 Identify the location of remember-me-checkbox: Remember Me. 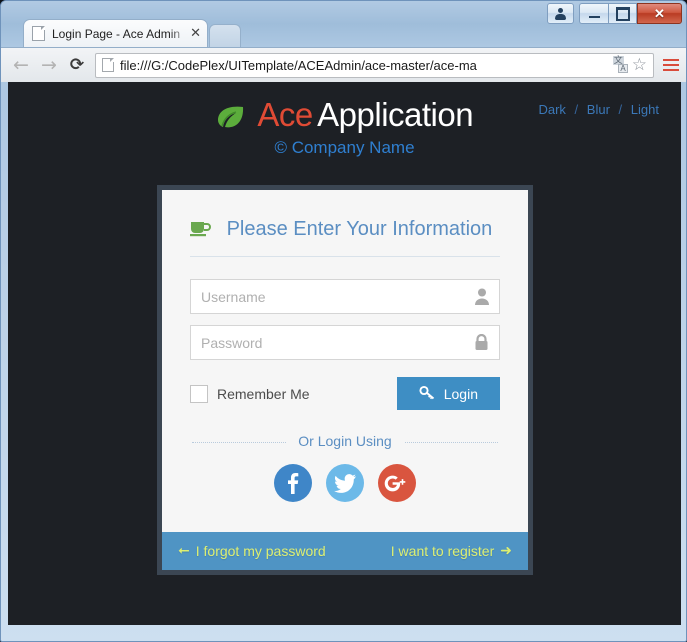
(250, 393).